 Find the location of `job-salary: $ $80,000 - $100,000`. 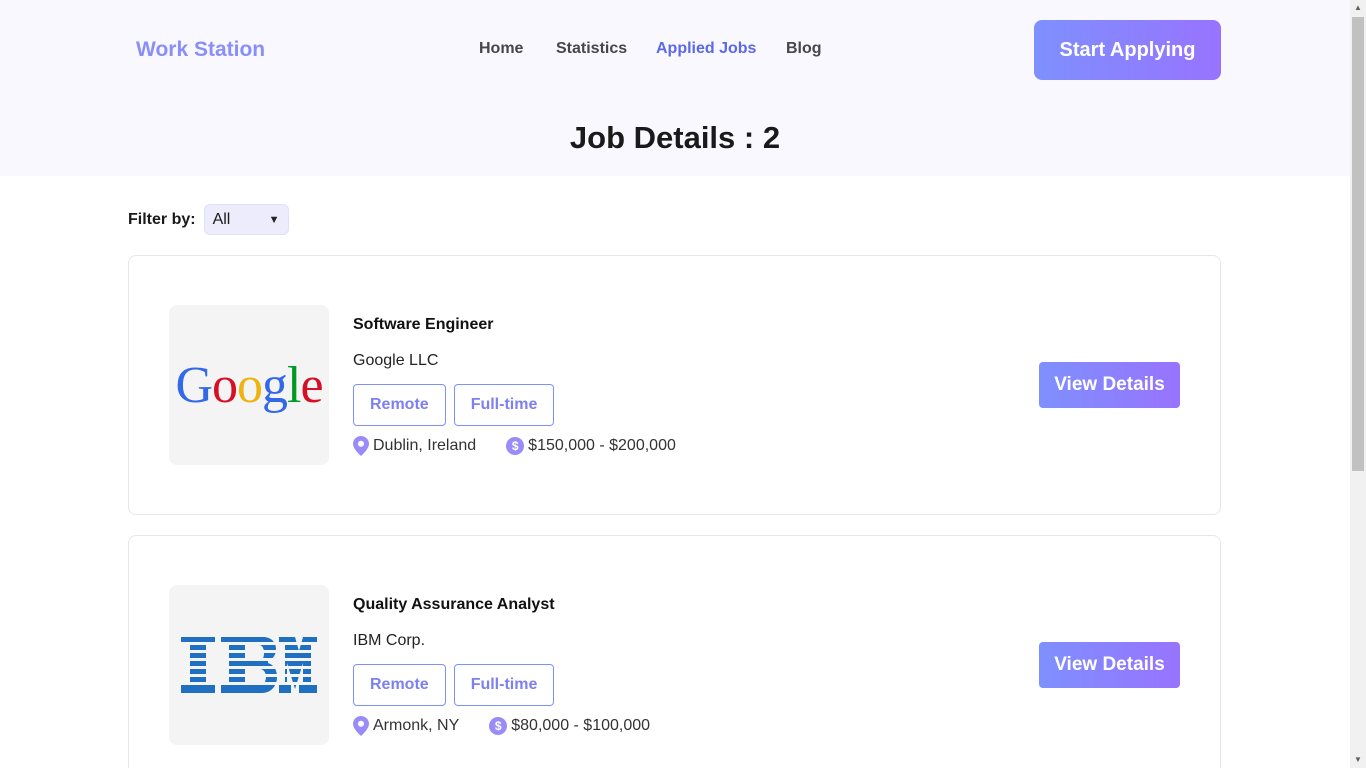

job-salary: $ $80,000 - $100,000 is located at coordinates (569, 726).